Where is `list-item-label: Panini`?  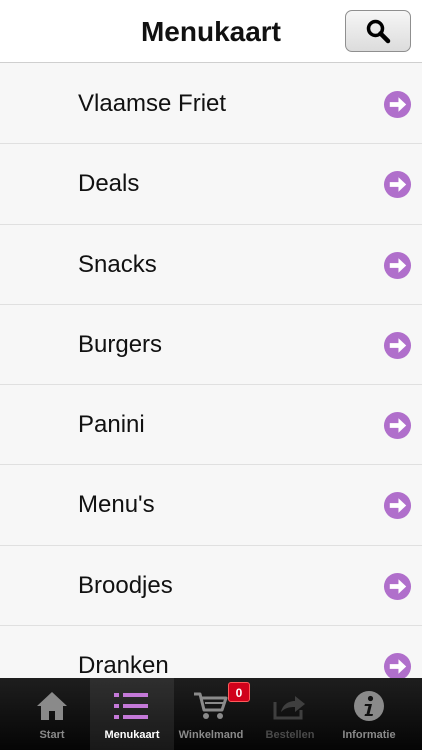 list-item-label: Panini is located at coordinates (111, 425).